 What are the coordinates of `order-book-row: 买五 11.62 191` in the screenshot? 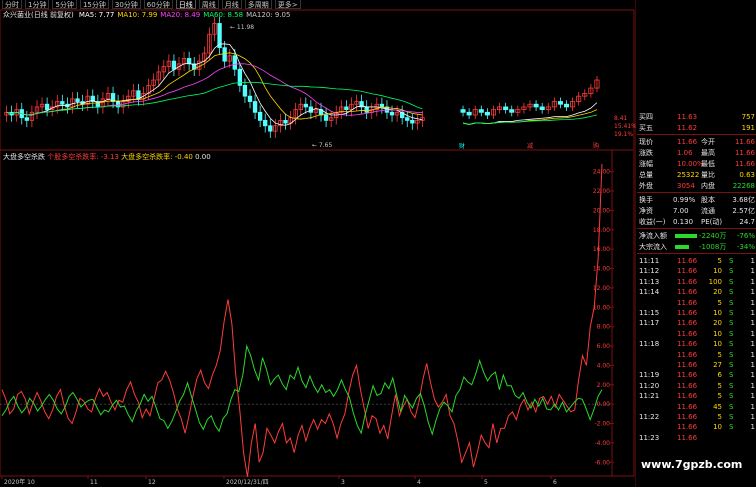 It's located at (696, 128).